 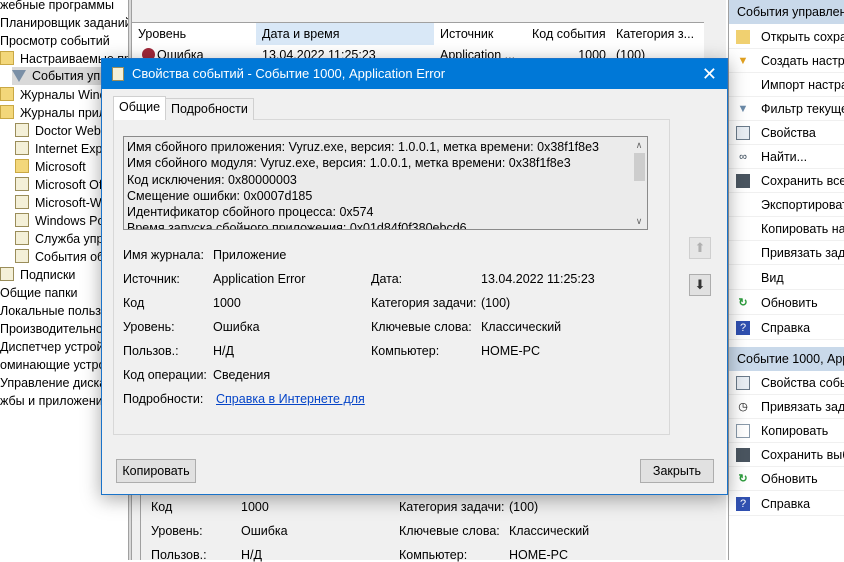 I want to click on preview-label: Код, so click(x=162, y=507).